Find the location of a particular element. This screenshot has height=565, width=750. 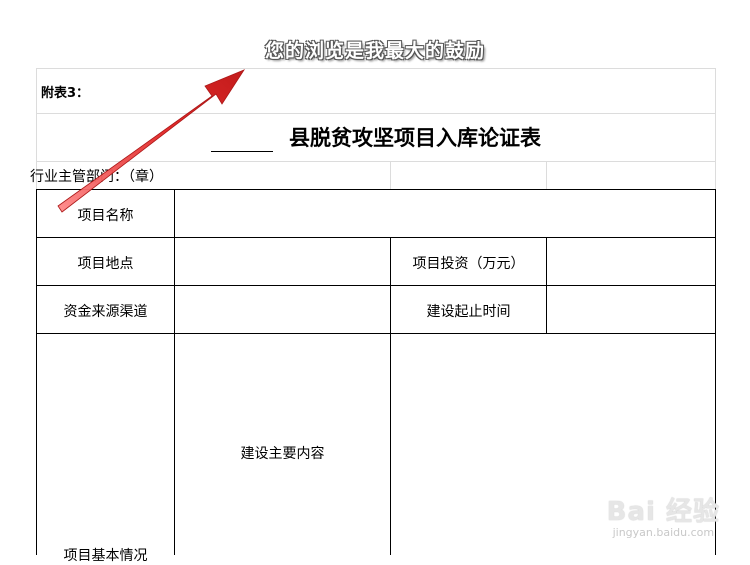

watermark-url: jingyan.baidu.com is located at coordinates (663, 532).